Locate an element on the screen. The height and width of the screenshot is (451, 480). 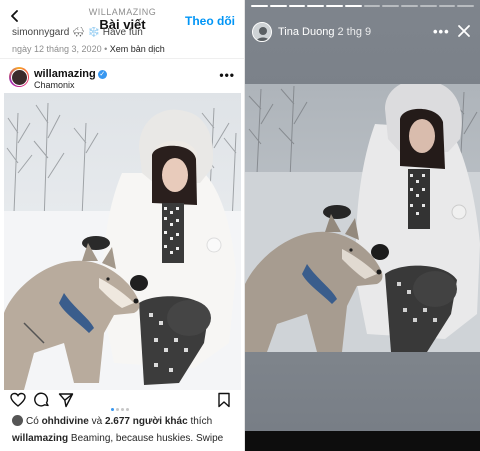
comment-icon is located at coordinates (42, 400).